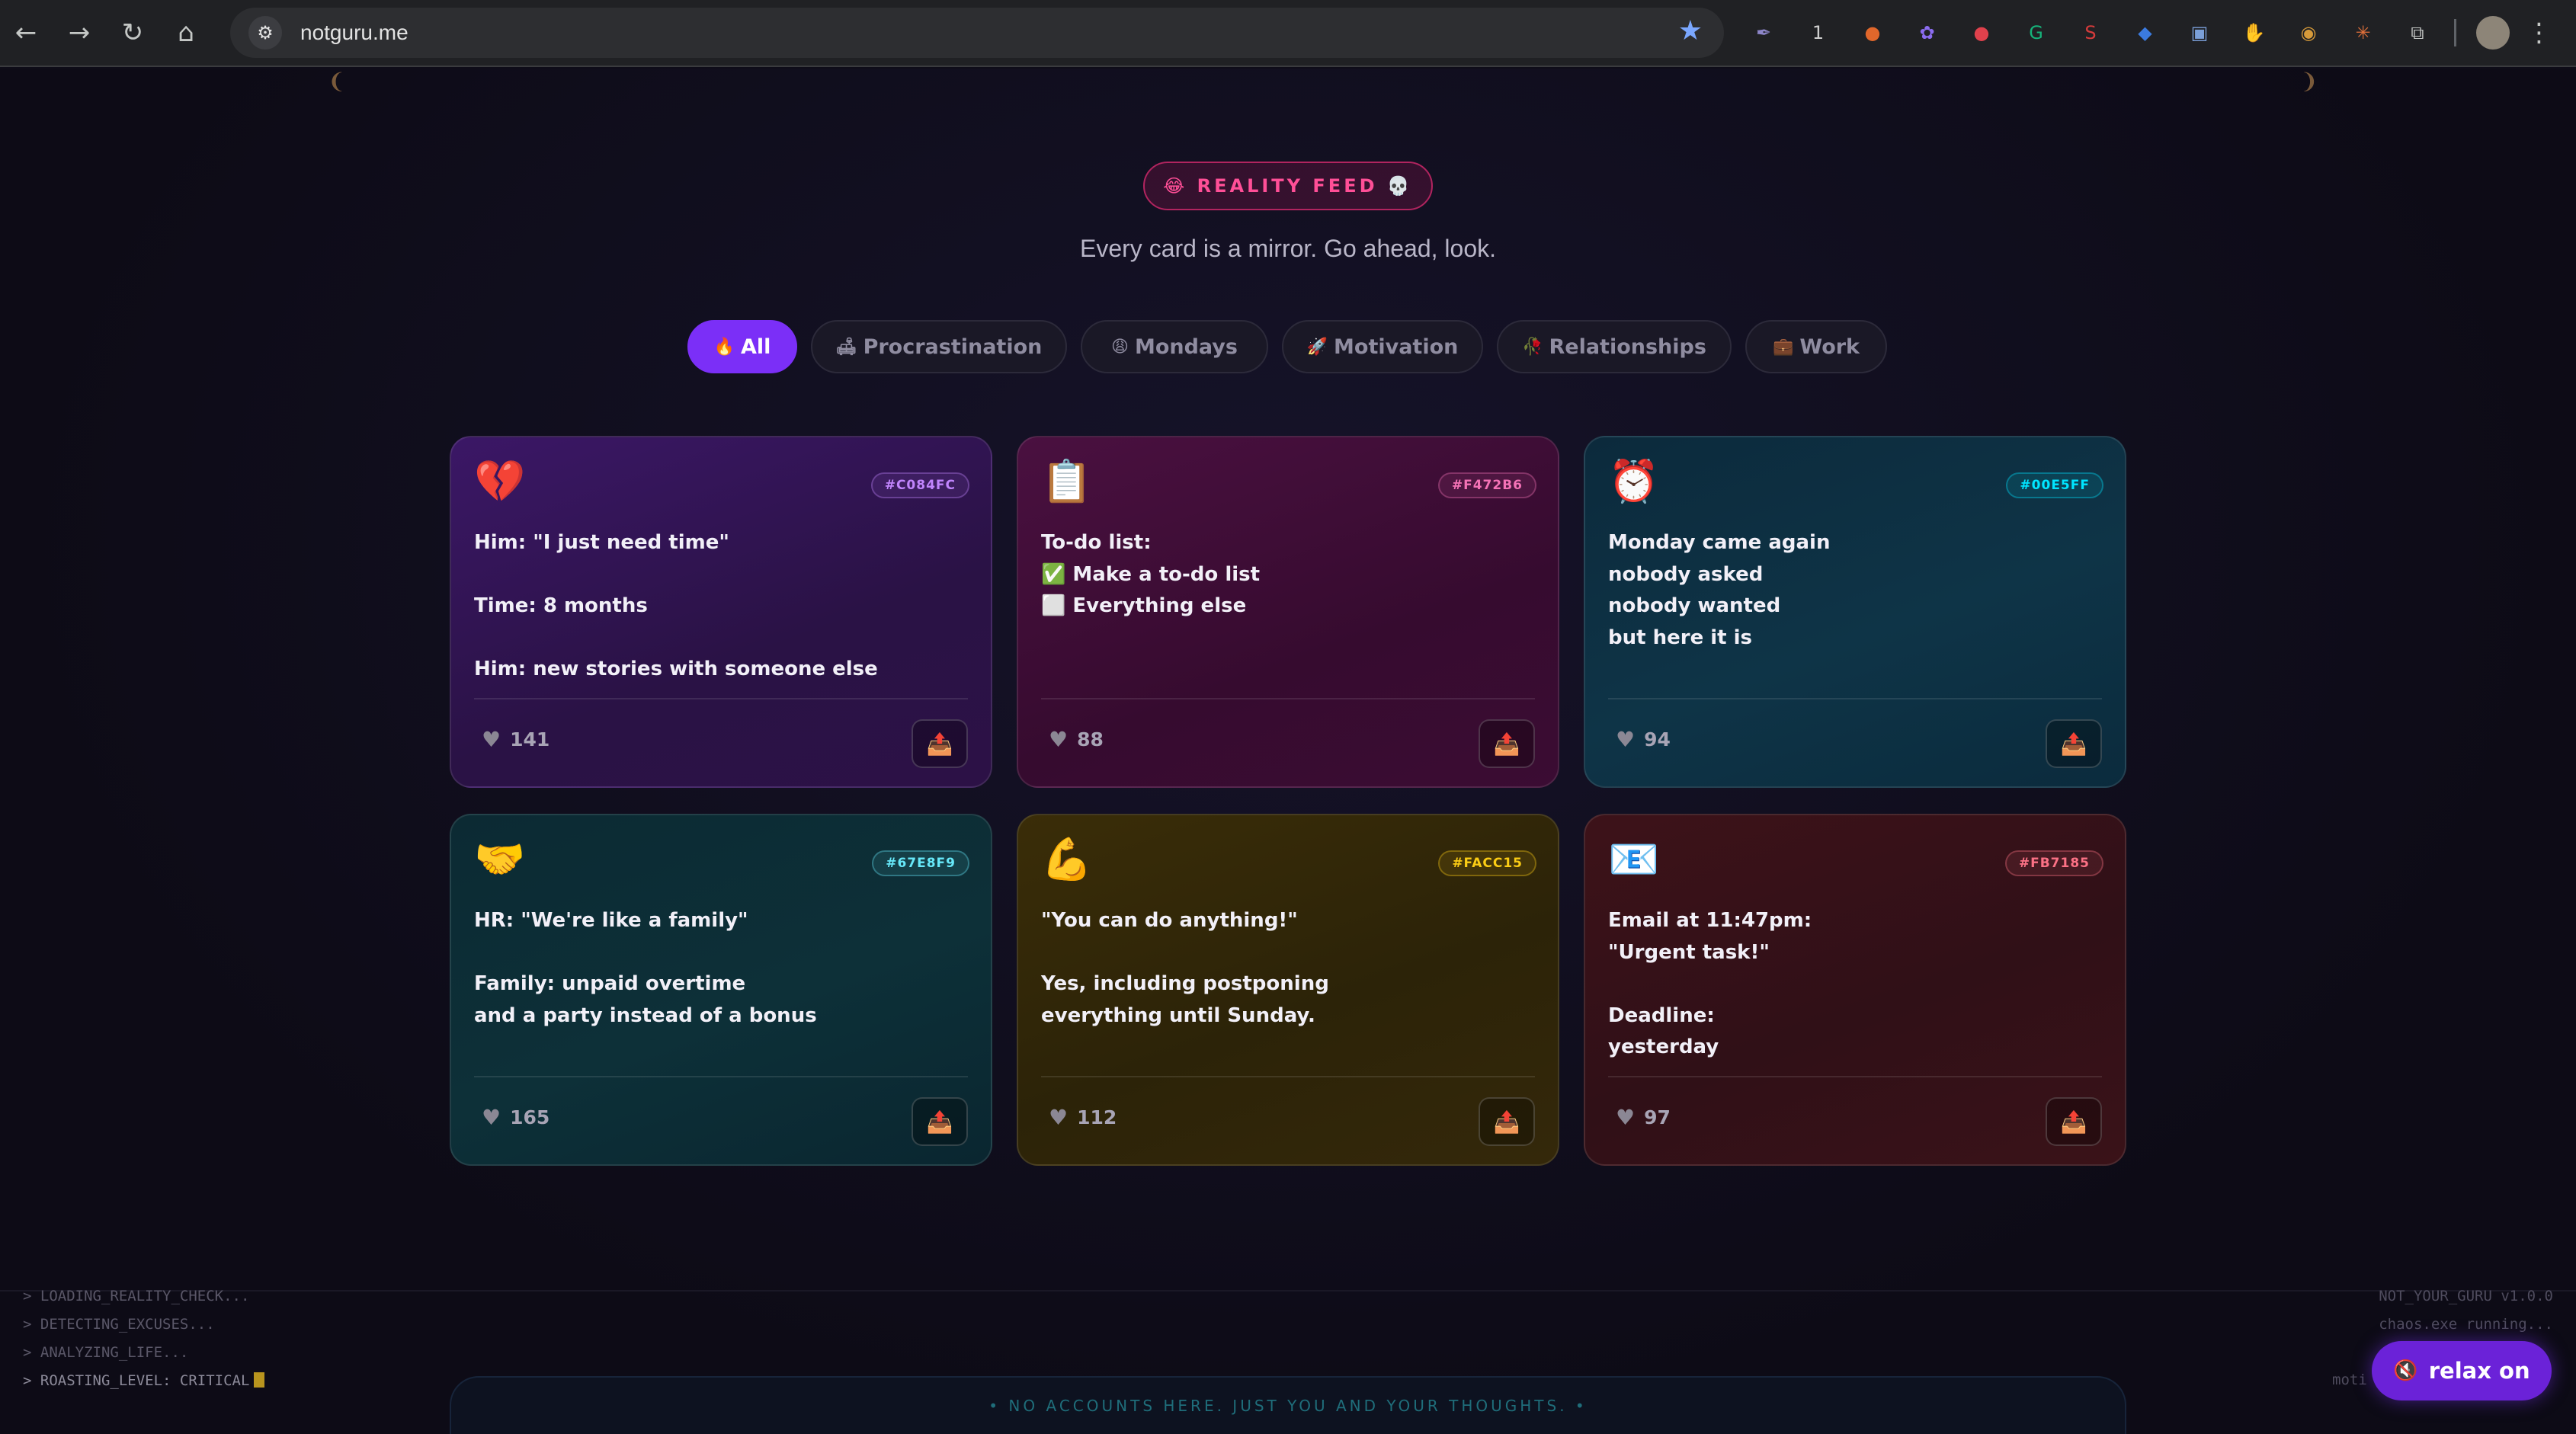  I want to click on email-icon: 📧, so click(1634, 859).